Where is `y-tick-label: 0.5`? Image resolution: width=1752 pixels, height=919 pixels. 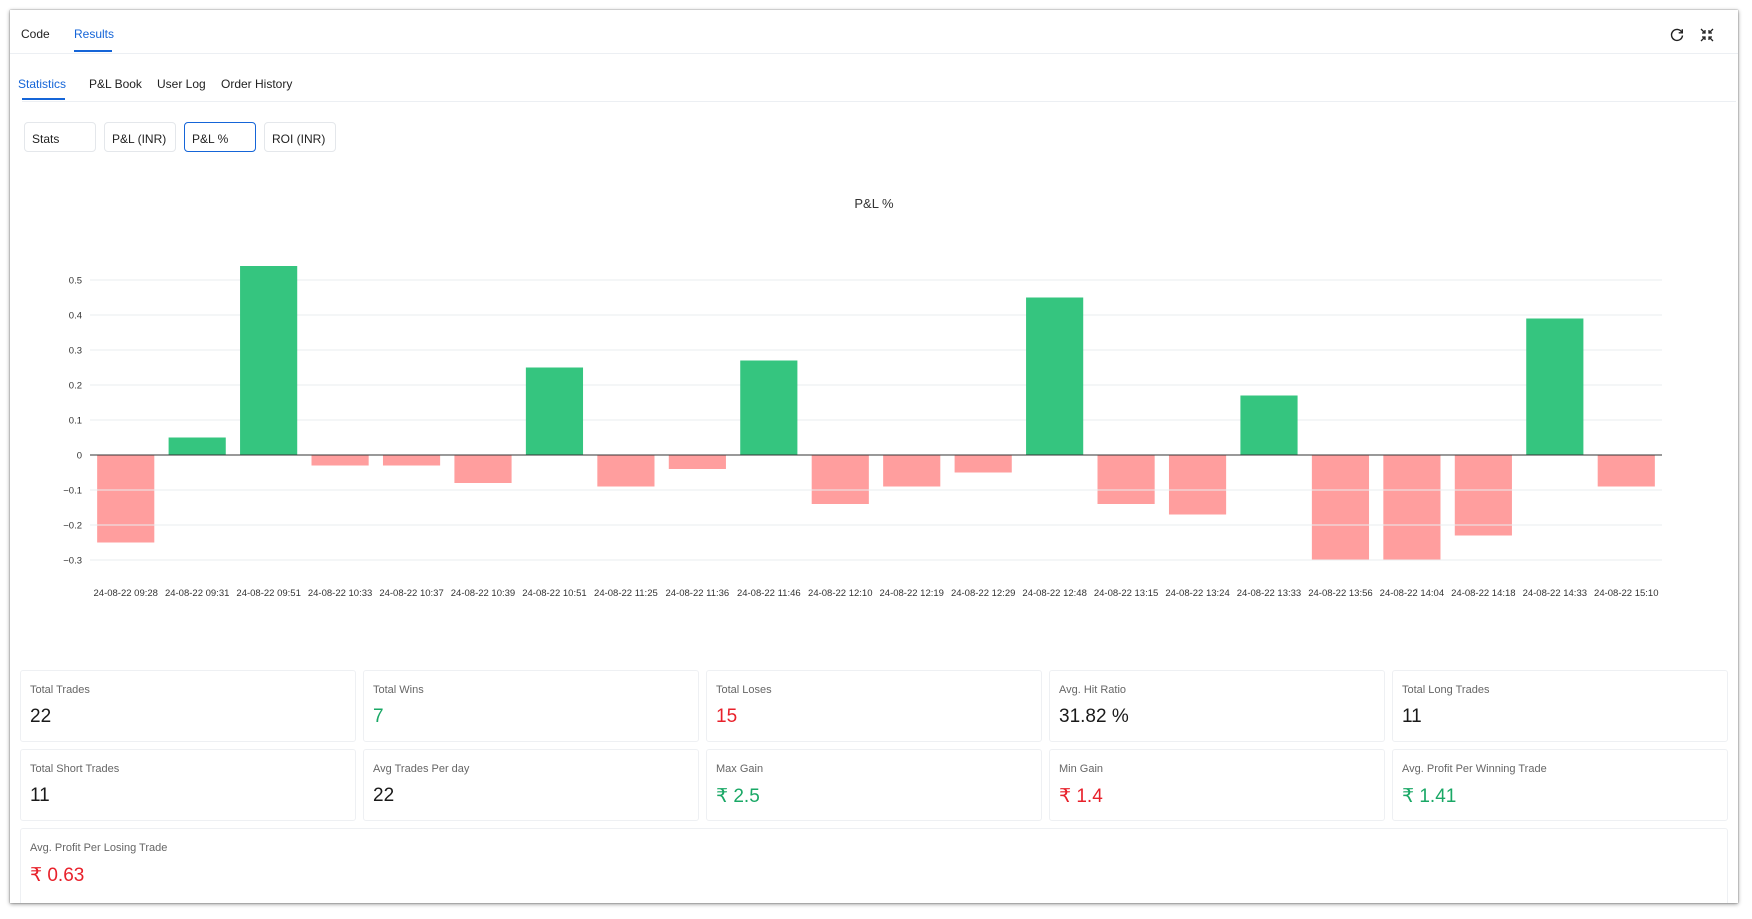
y-tick-label: 0.5 is located at coordinates (75, 281).